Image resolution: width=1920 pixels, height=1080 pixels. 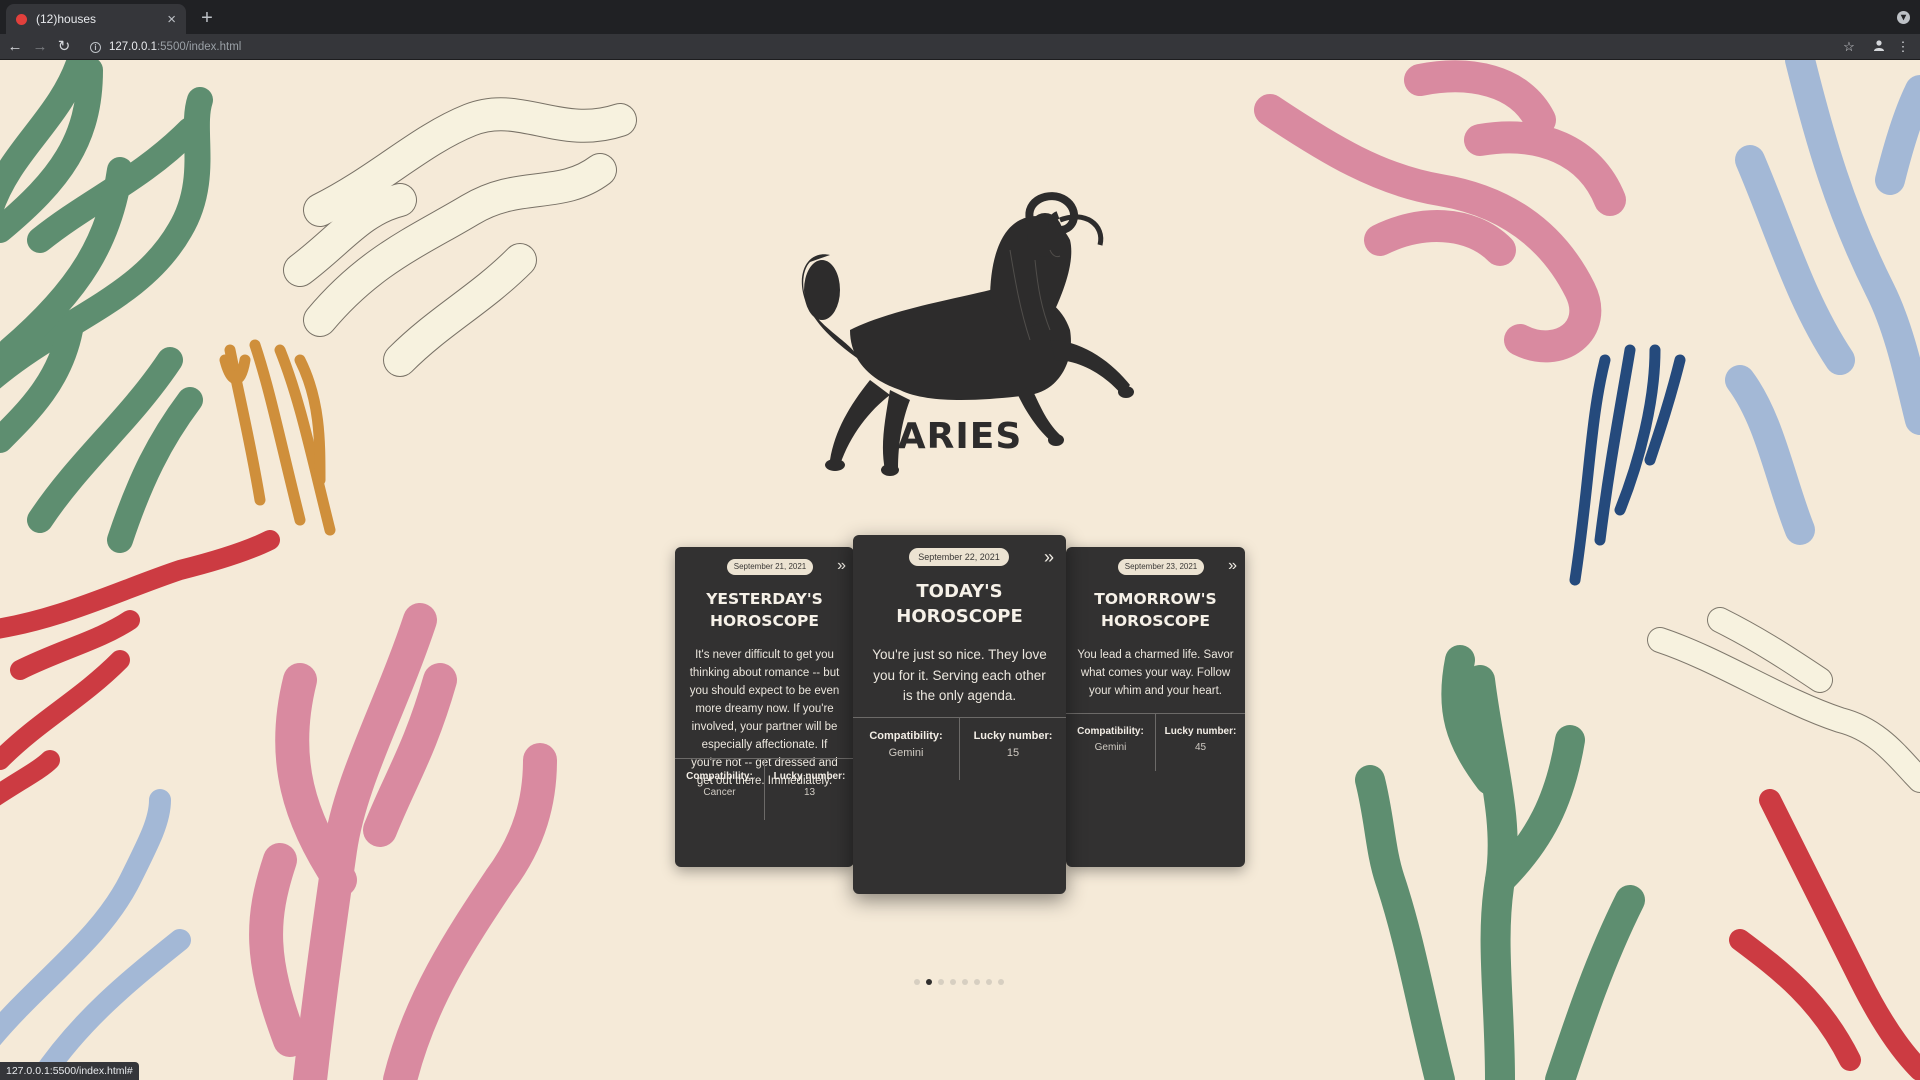 What do you see at coordinates (207, 18) in the screenshot?
I see `new-tab-button: +` at bounding box center [207, 18].